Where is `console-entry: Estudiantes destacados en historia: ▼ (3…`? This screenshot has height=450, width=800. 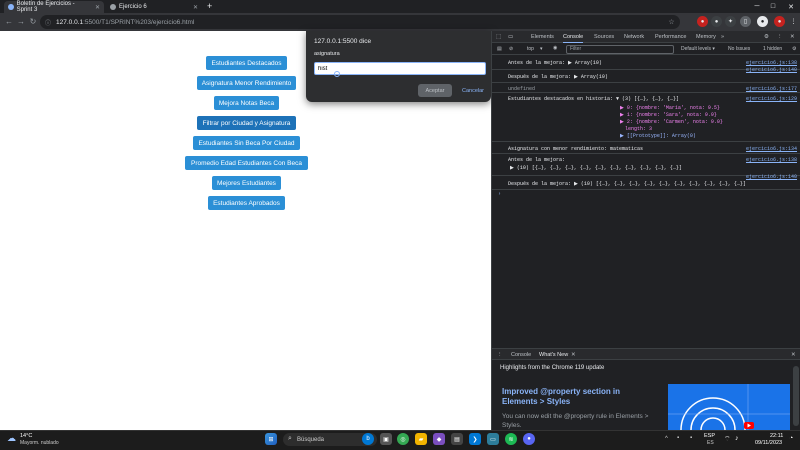 console-entry: Estudiantes destacados en historia: ▼ (3… is located at coordinates (646, 117).